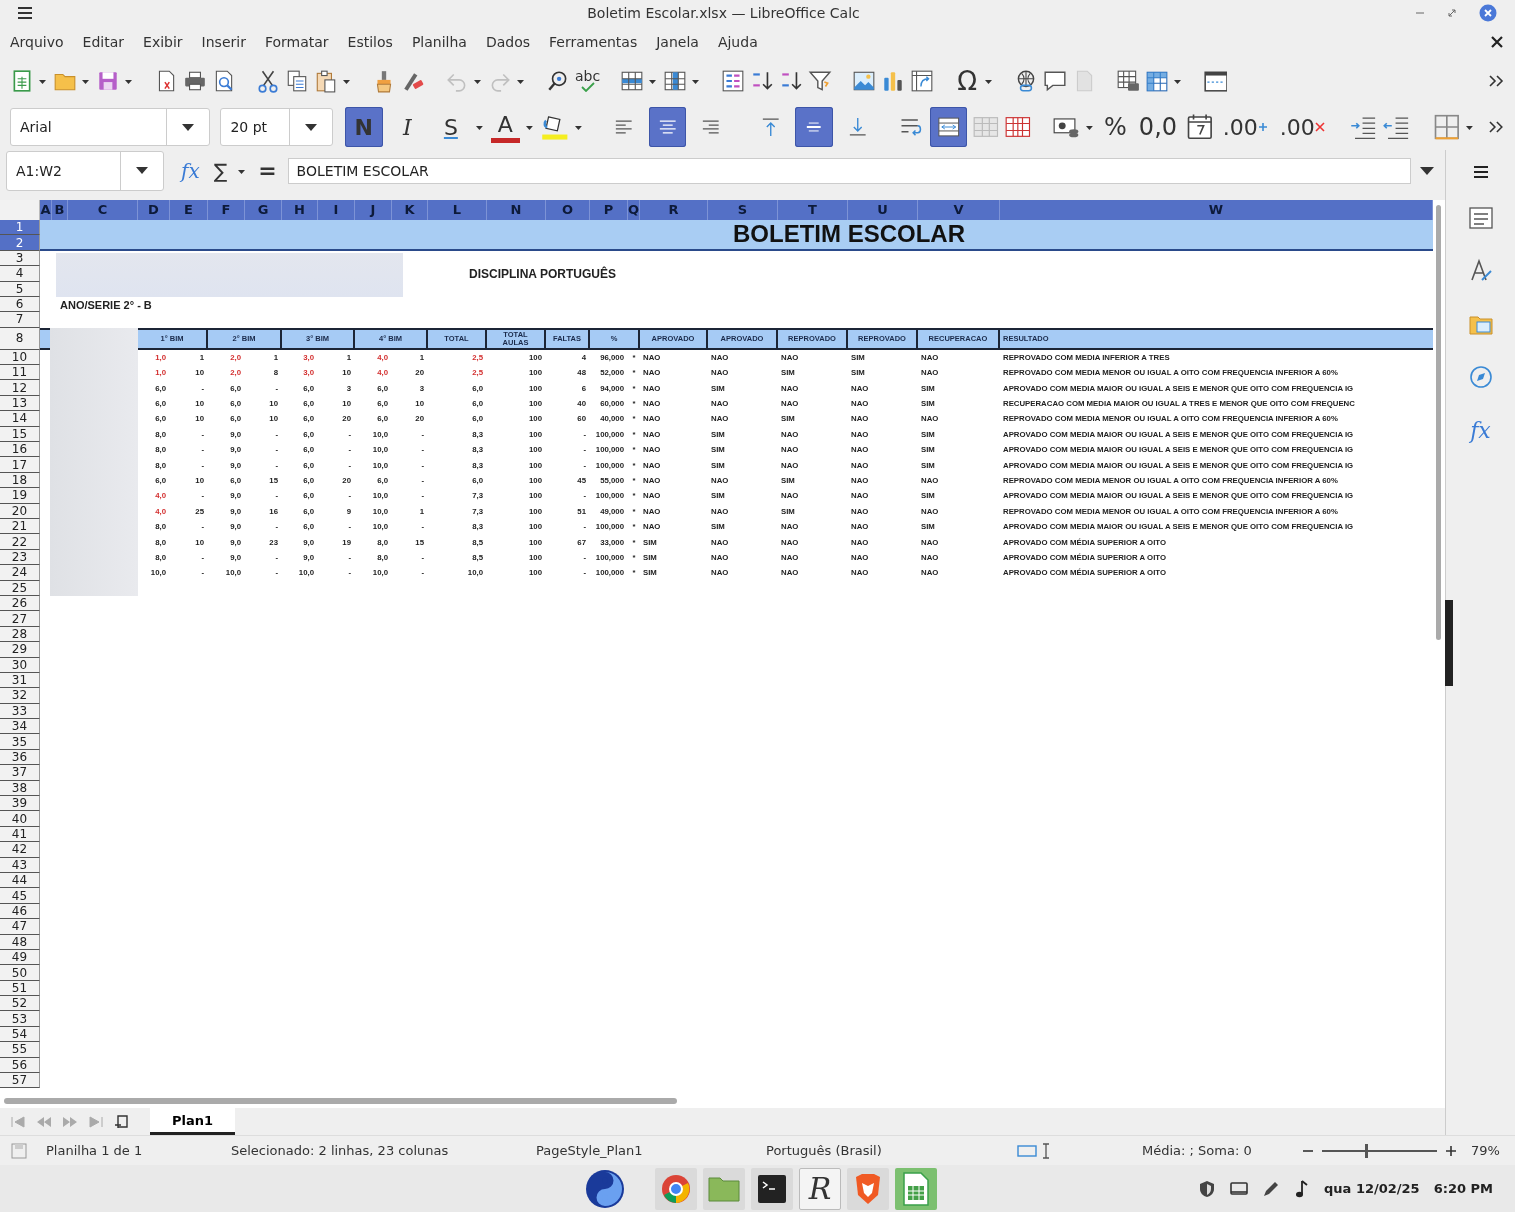 This screenshot has width=1515, height=1212. I want to click on column-header: J, so click(373, 209).